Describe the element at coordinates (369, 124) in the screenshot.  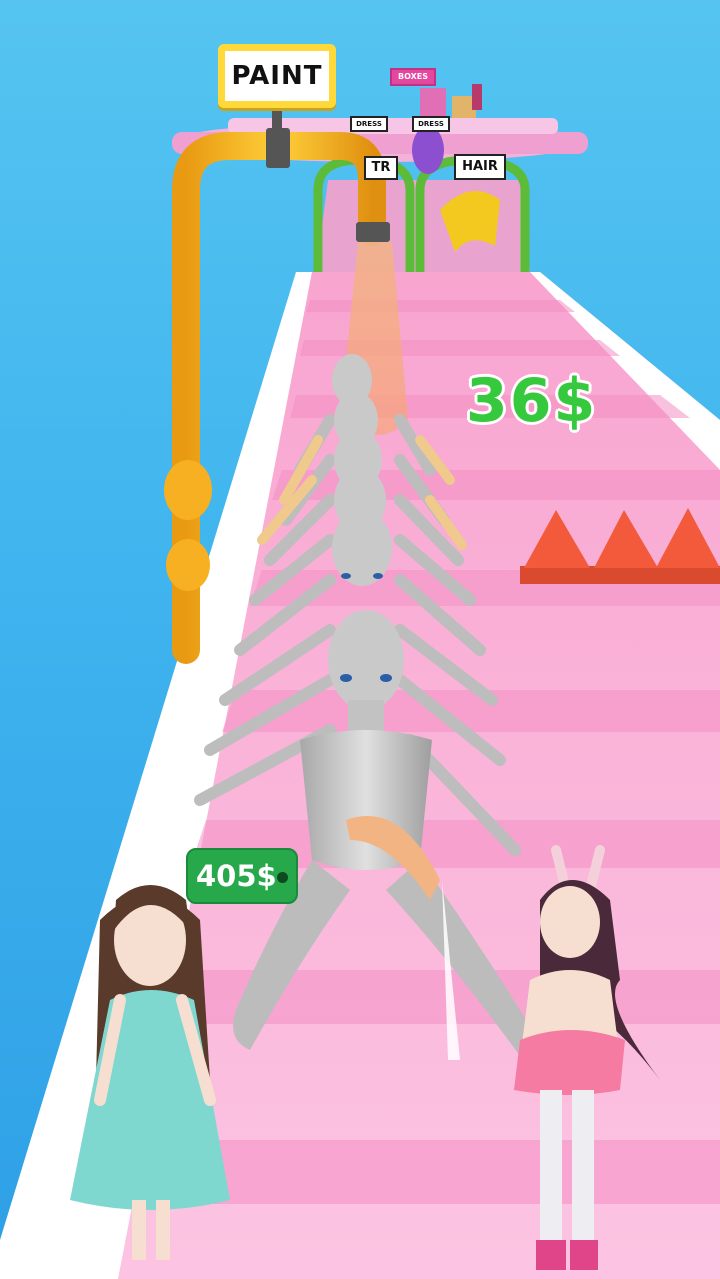
I see `dress-sign-left: DRESS` at that location.